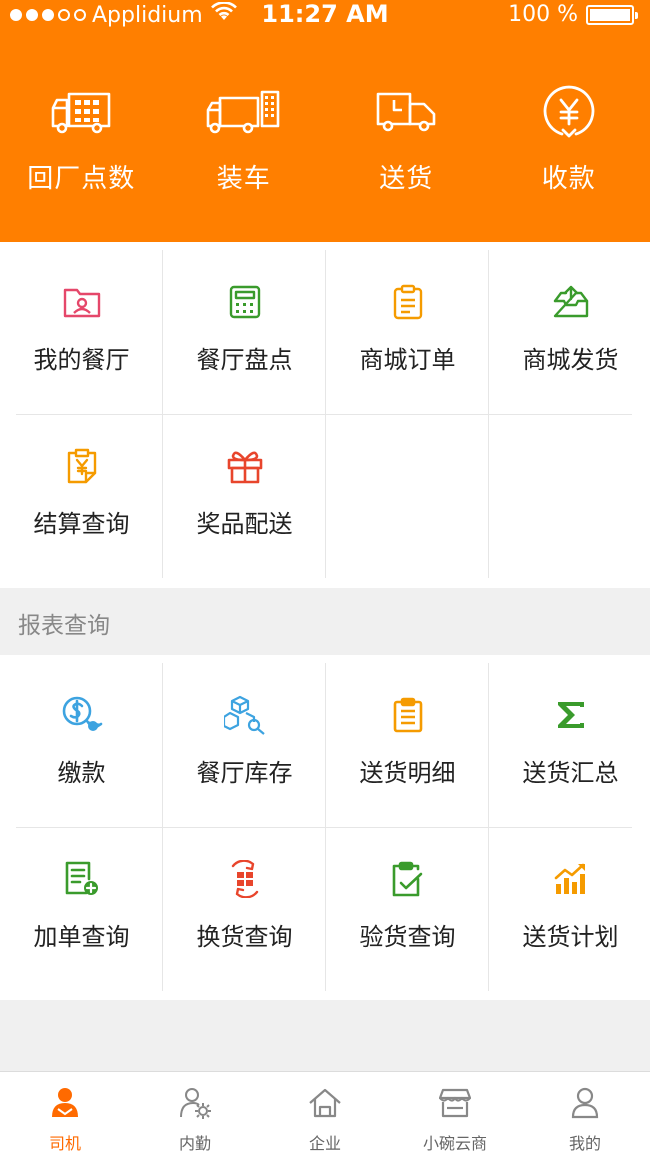 This screenshot has width=650, height=1156. I want to click on top-action-label: 送货, so click(406, 179).